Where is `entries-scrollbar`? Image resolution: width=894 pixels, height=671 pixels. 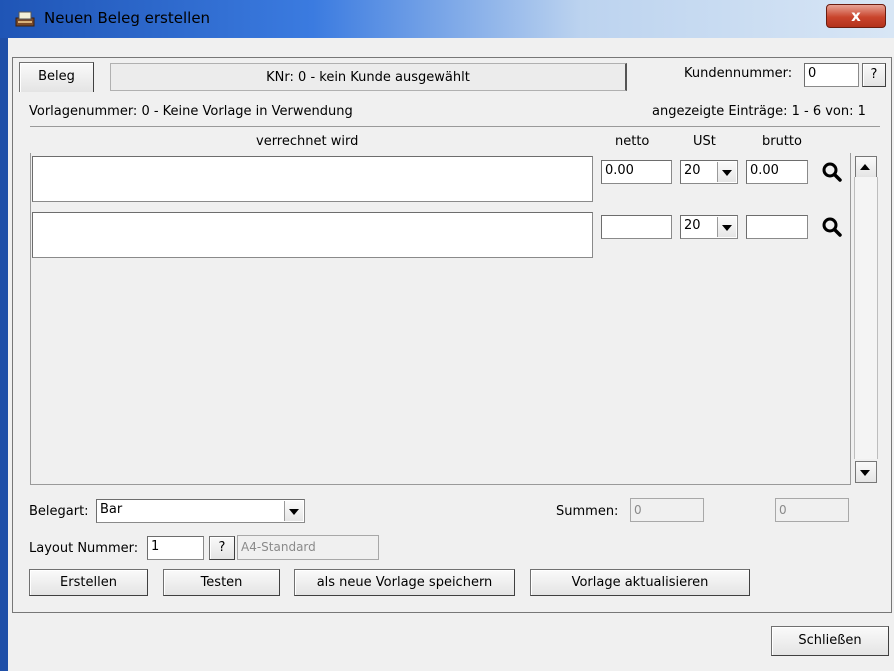 entries-scrollbar is located at coordinates (866, 319).